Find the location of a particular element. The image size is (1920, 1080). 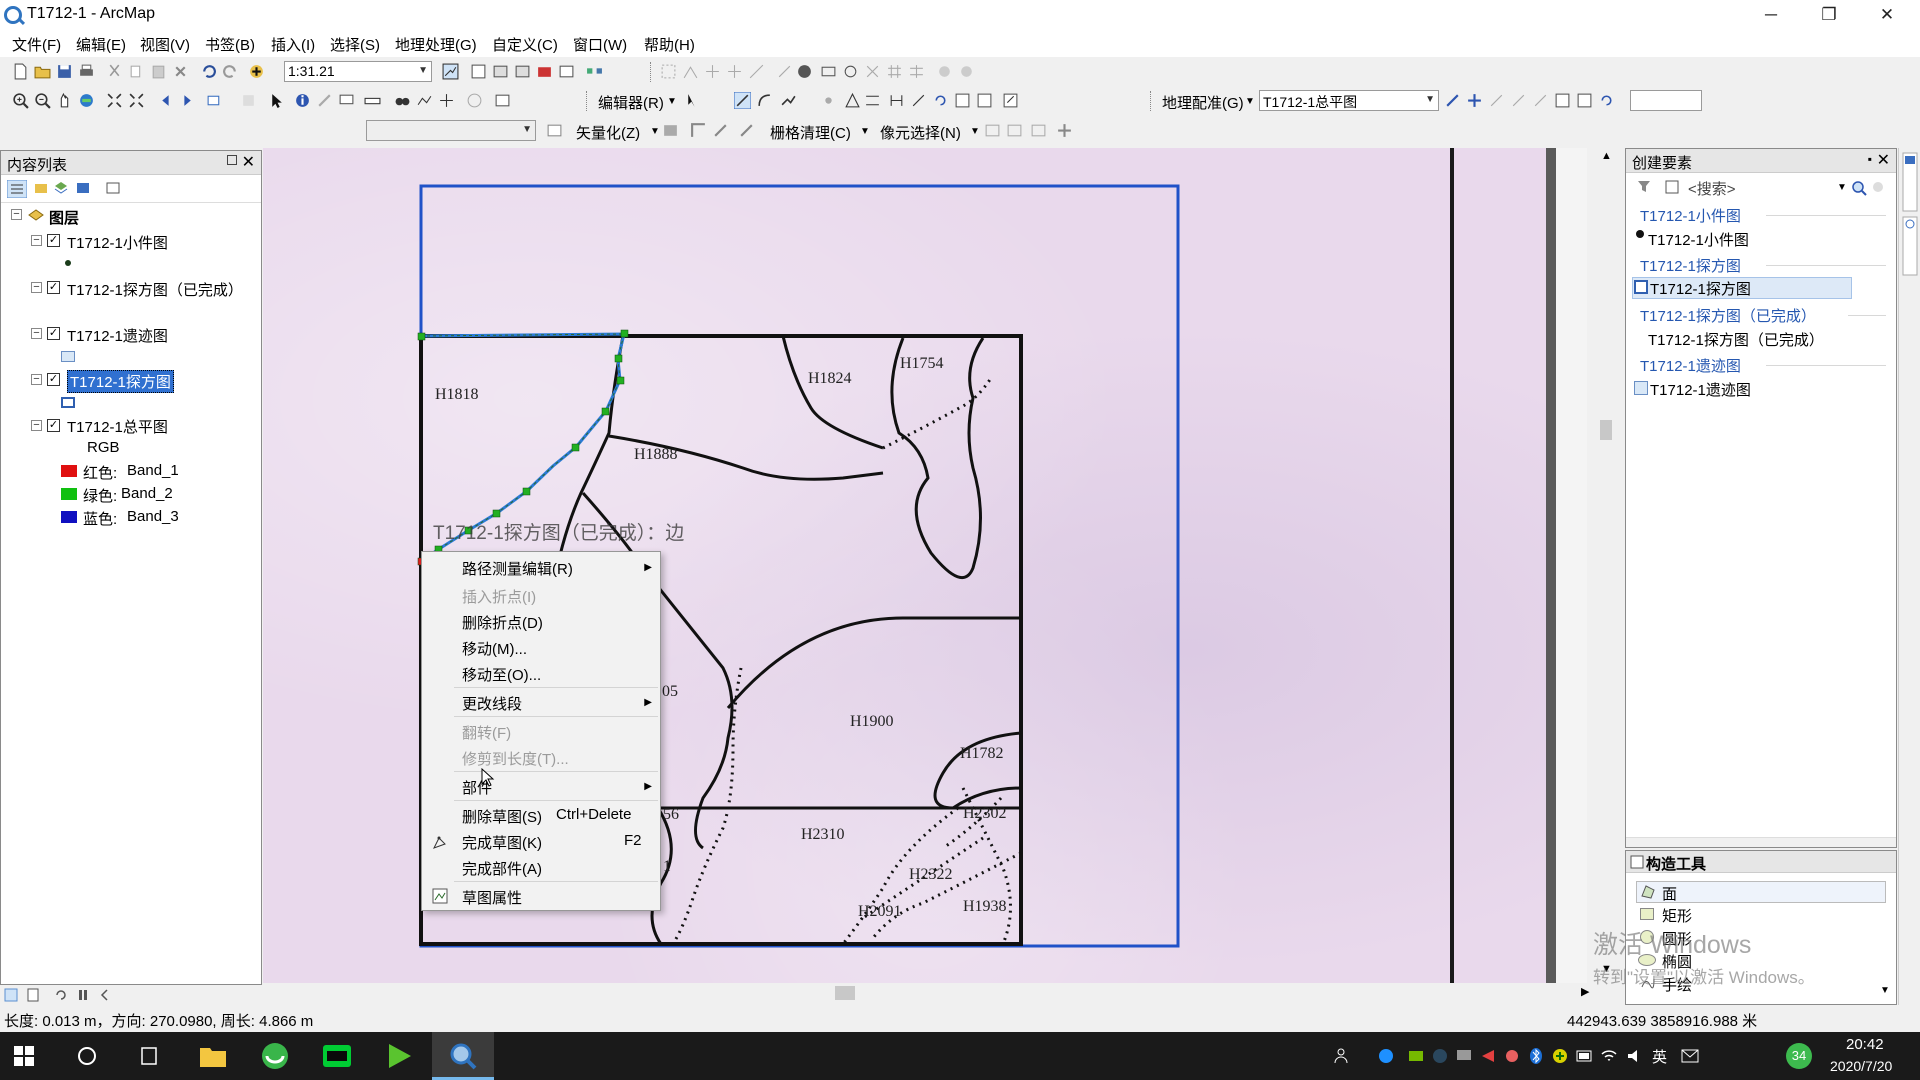

raster-painting-icon is located at coordinates (746, 130).